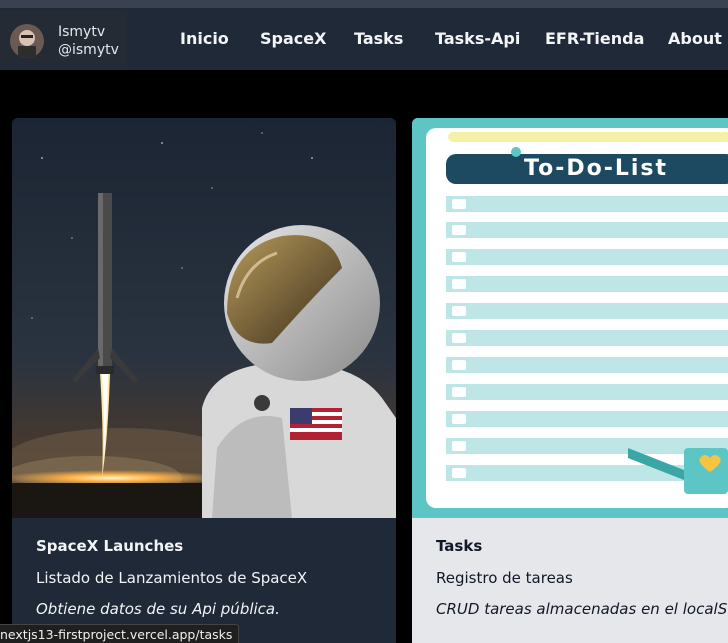 Image resolution: width=728 pixels, height=643 pixels. Describe the element at coordinates (477, 38) in the screenshot. I see `nav-tasks-api: Tasks-Api` at that location.